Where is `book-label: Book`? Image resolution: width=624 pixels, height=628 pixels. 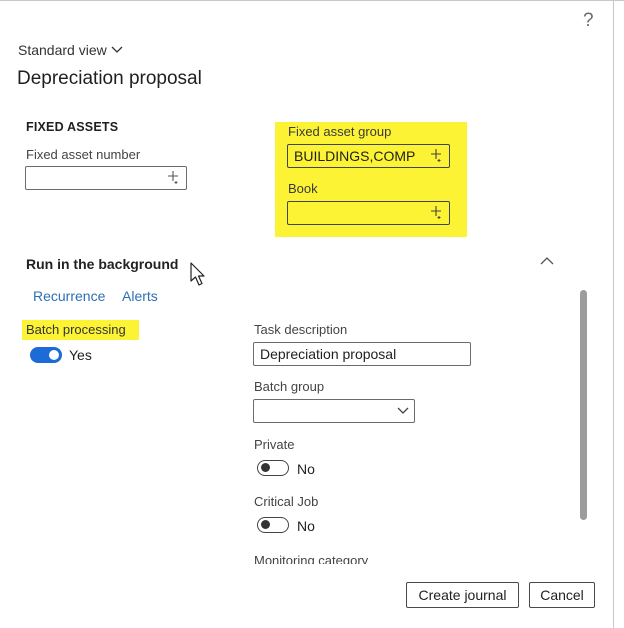
book-label: Book is located at coordinates (303, 188).